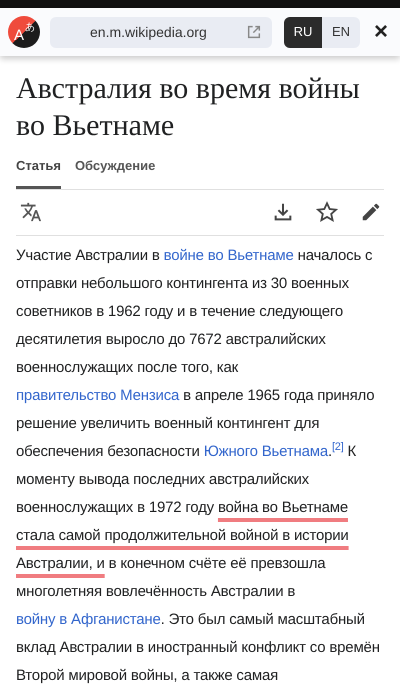 This screenshot has width=400, height=690. What do you see at coordinates (341, 32) in the screenshot?
I see `language-toggle: EN` at bounding box center [341, 32].